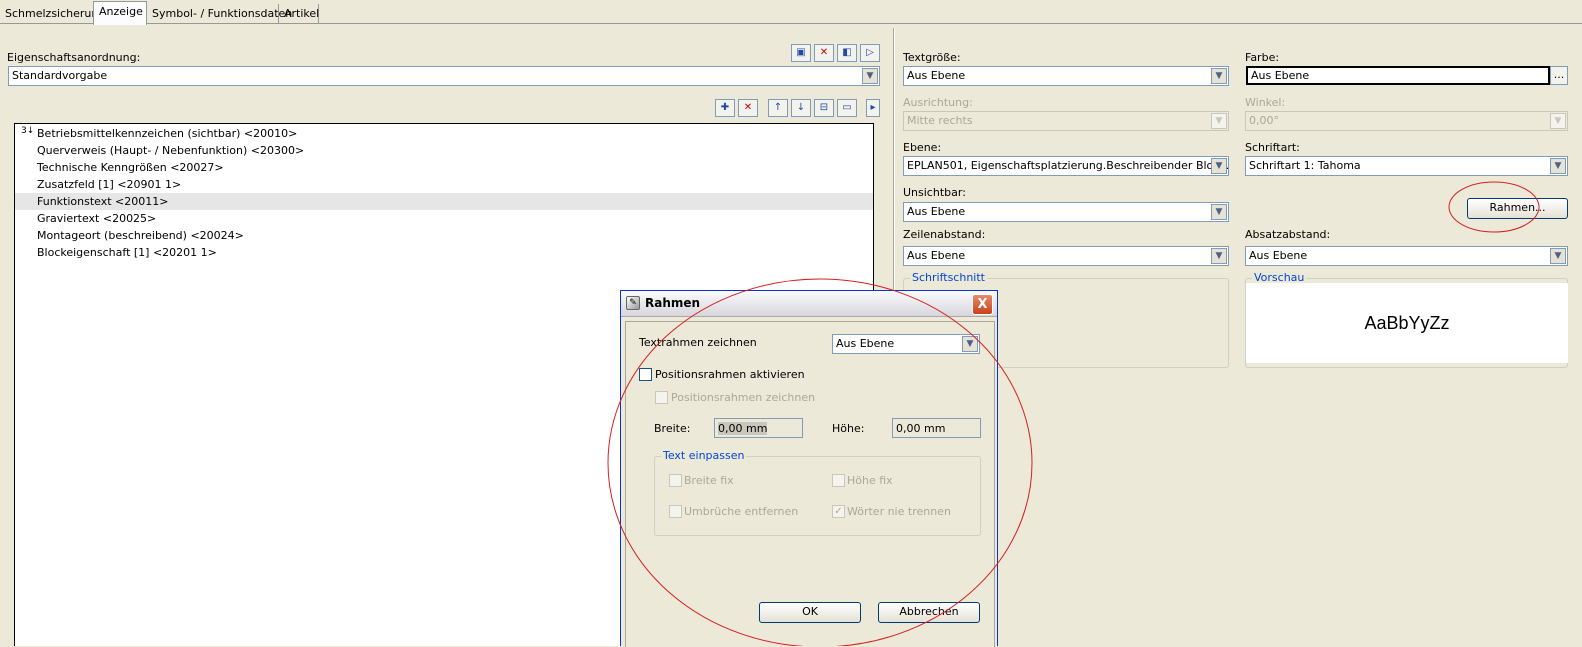 This screenshot has width=1582, height=647. I want to click on eigenschaftsanordnung-select: Standardvorgabe ▼, so click(444, 76).